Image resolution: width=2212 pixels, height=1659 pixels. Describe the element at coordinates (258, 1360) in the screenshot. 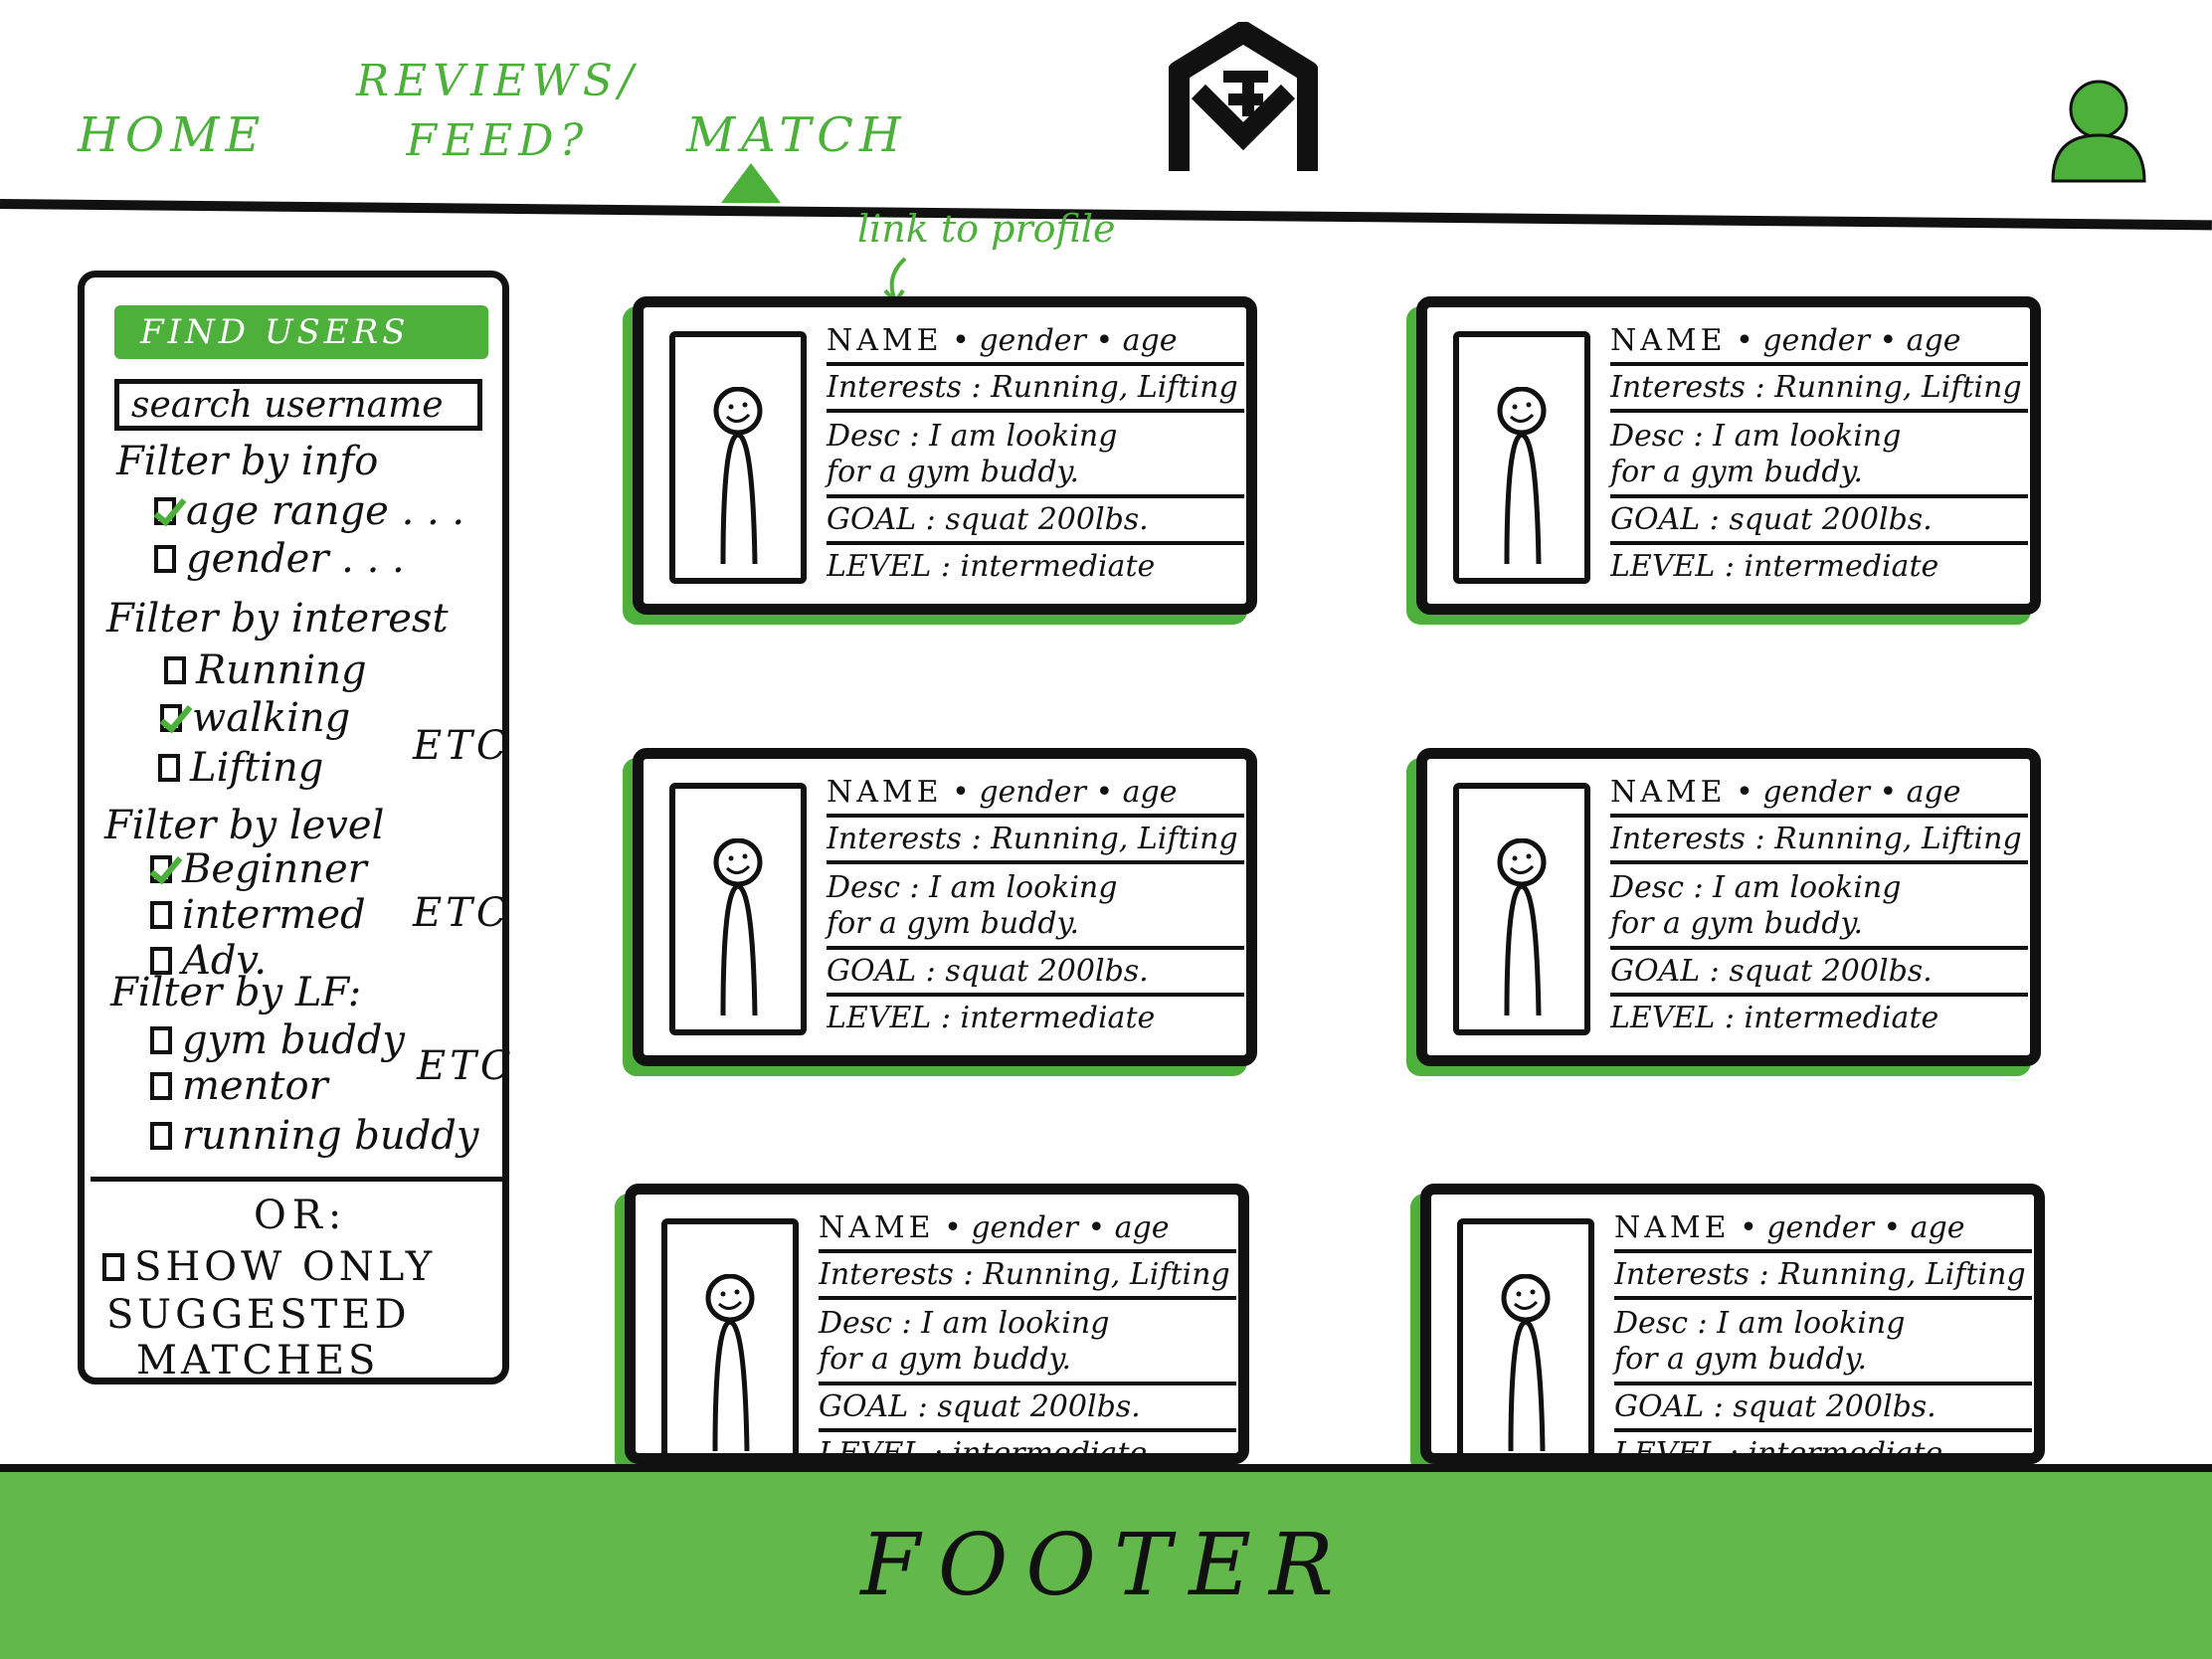

I see `suggested-line3: MATCHES` at that location.